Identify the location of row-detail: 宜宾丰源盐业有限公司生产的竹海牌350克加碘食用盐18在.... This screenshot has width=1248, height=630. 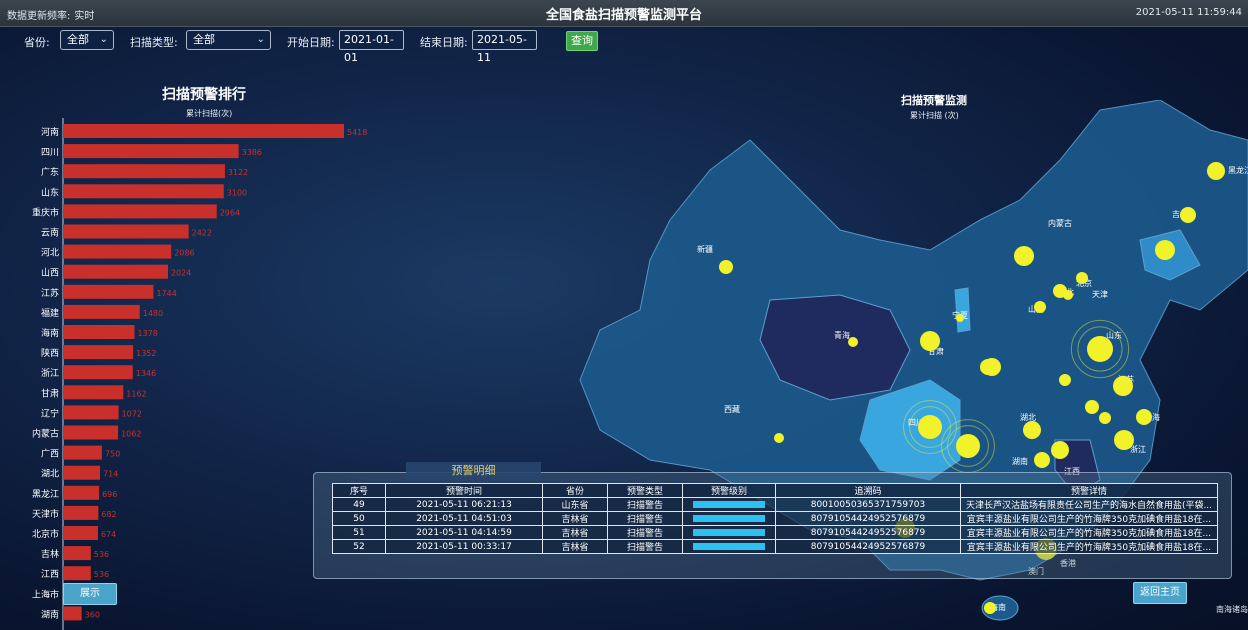
(1089, 518).